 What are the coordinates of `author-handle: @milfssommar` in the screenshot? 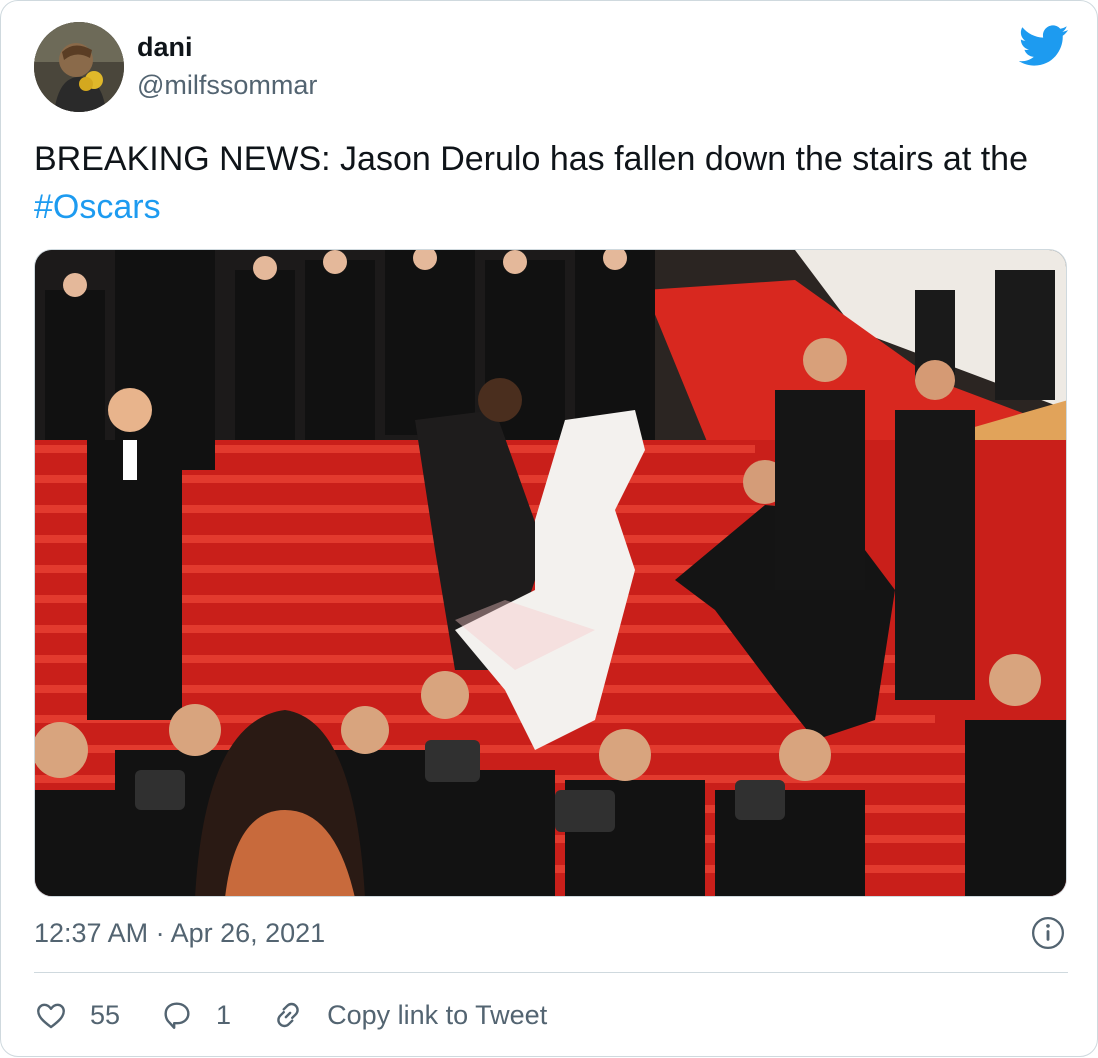 It's located at (227, 85).